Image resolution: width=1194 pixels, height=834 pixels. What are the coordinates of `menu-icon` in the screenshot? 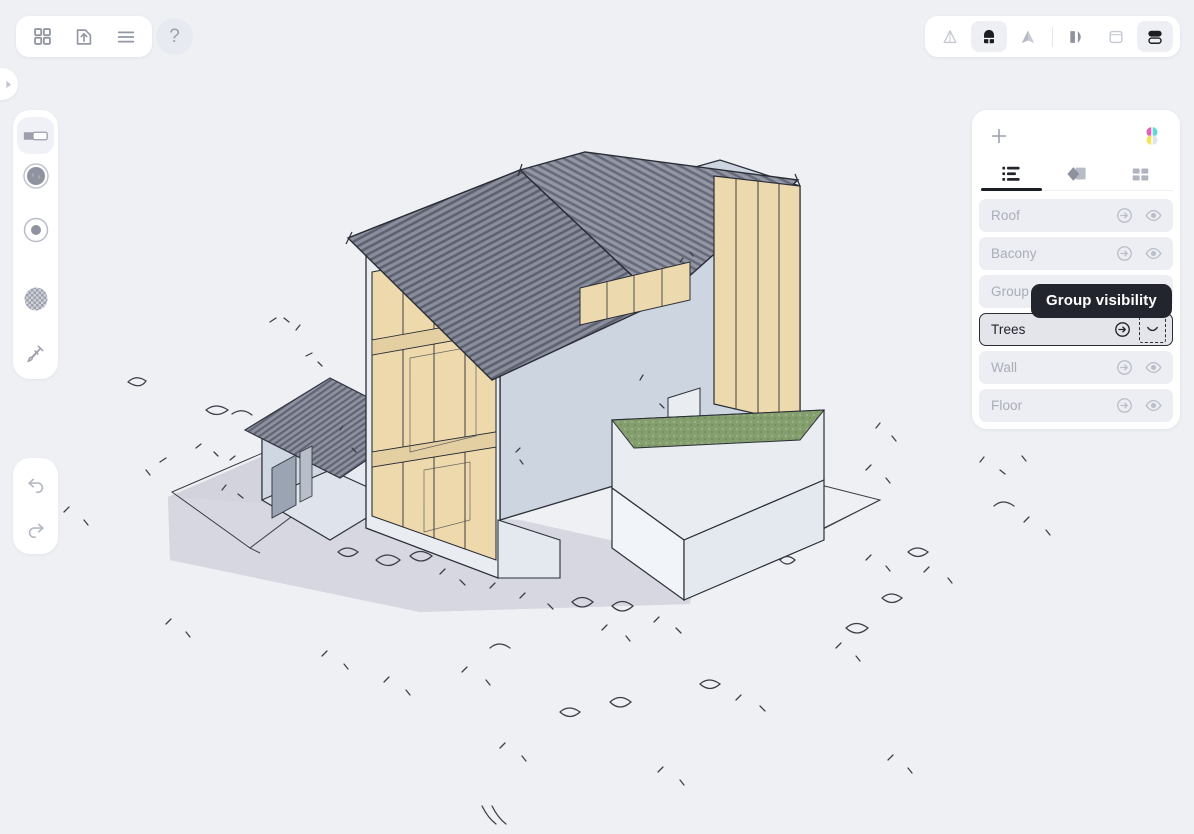 It's located at (126, 37).